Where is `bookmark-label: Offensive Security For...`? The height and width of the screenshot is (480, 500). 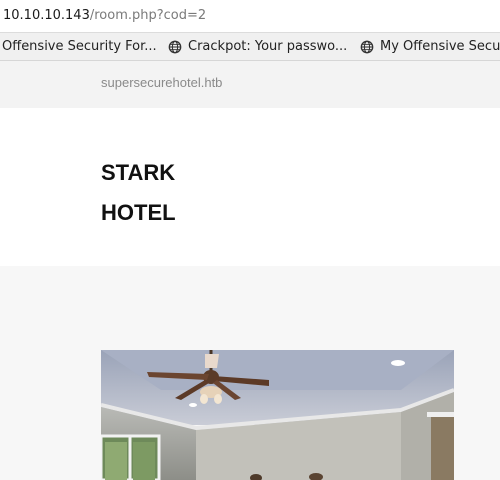 bookmark-label: Offensive Security For... is located at coordinates (79, 46).